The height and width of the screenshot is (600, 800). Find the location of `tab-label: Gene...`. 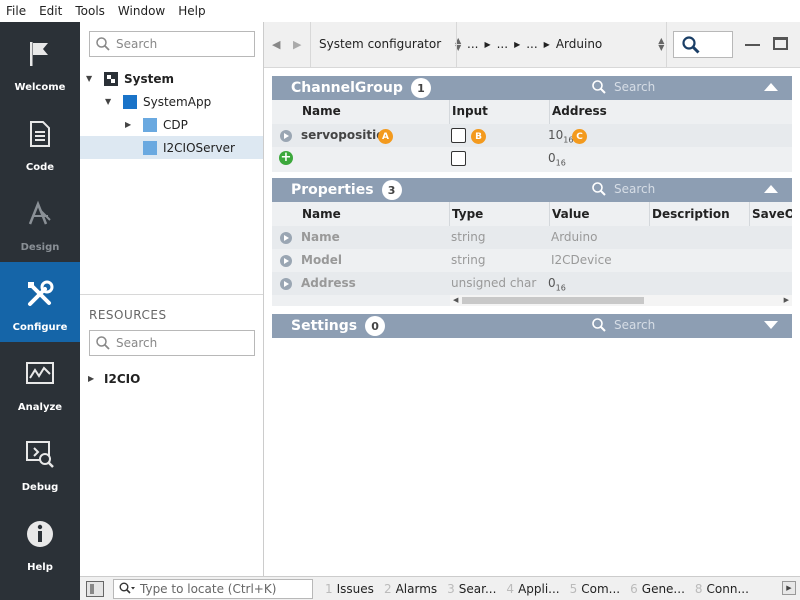

tab-label: Gene... is located at coordinates (663, 588).